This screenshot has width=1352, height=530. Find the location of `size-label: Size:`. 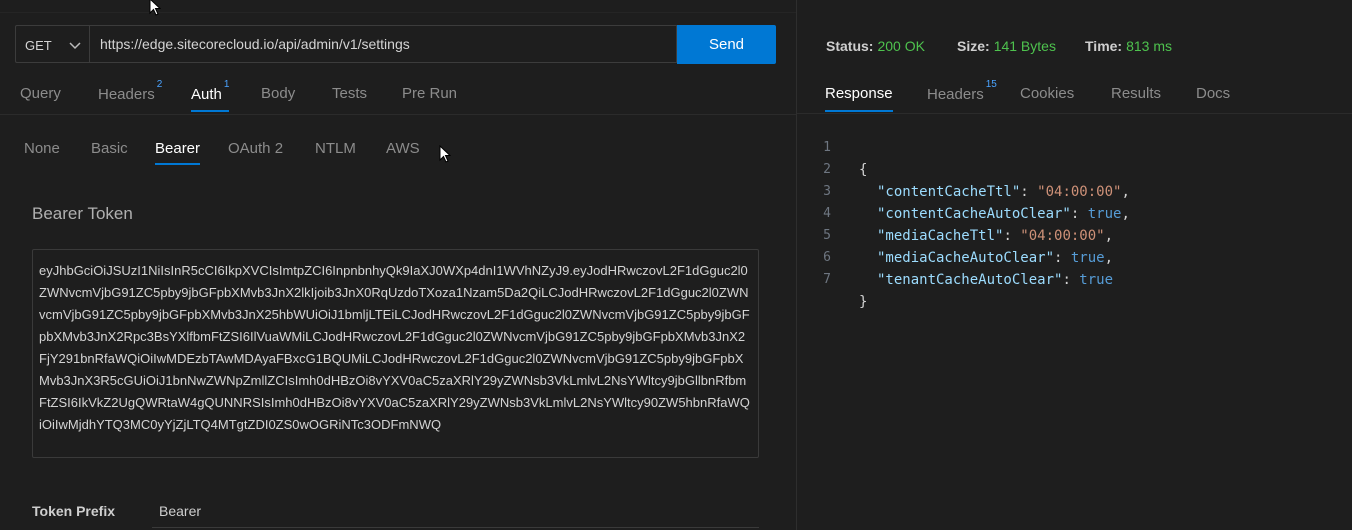

size-label: Size: is located at coordinates (973, 46).